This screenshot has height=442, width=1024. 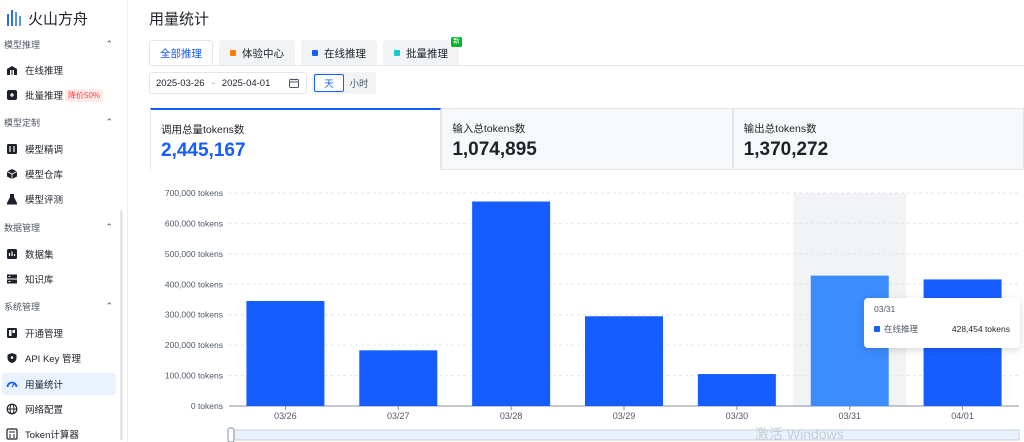 What do you see at coordinates (44, 150) in the screenshot?
I see `sidebar-item-label: 模型精调` at bounding box center [44, 150].